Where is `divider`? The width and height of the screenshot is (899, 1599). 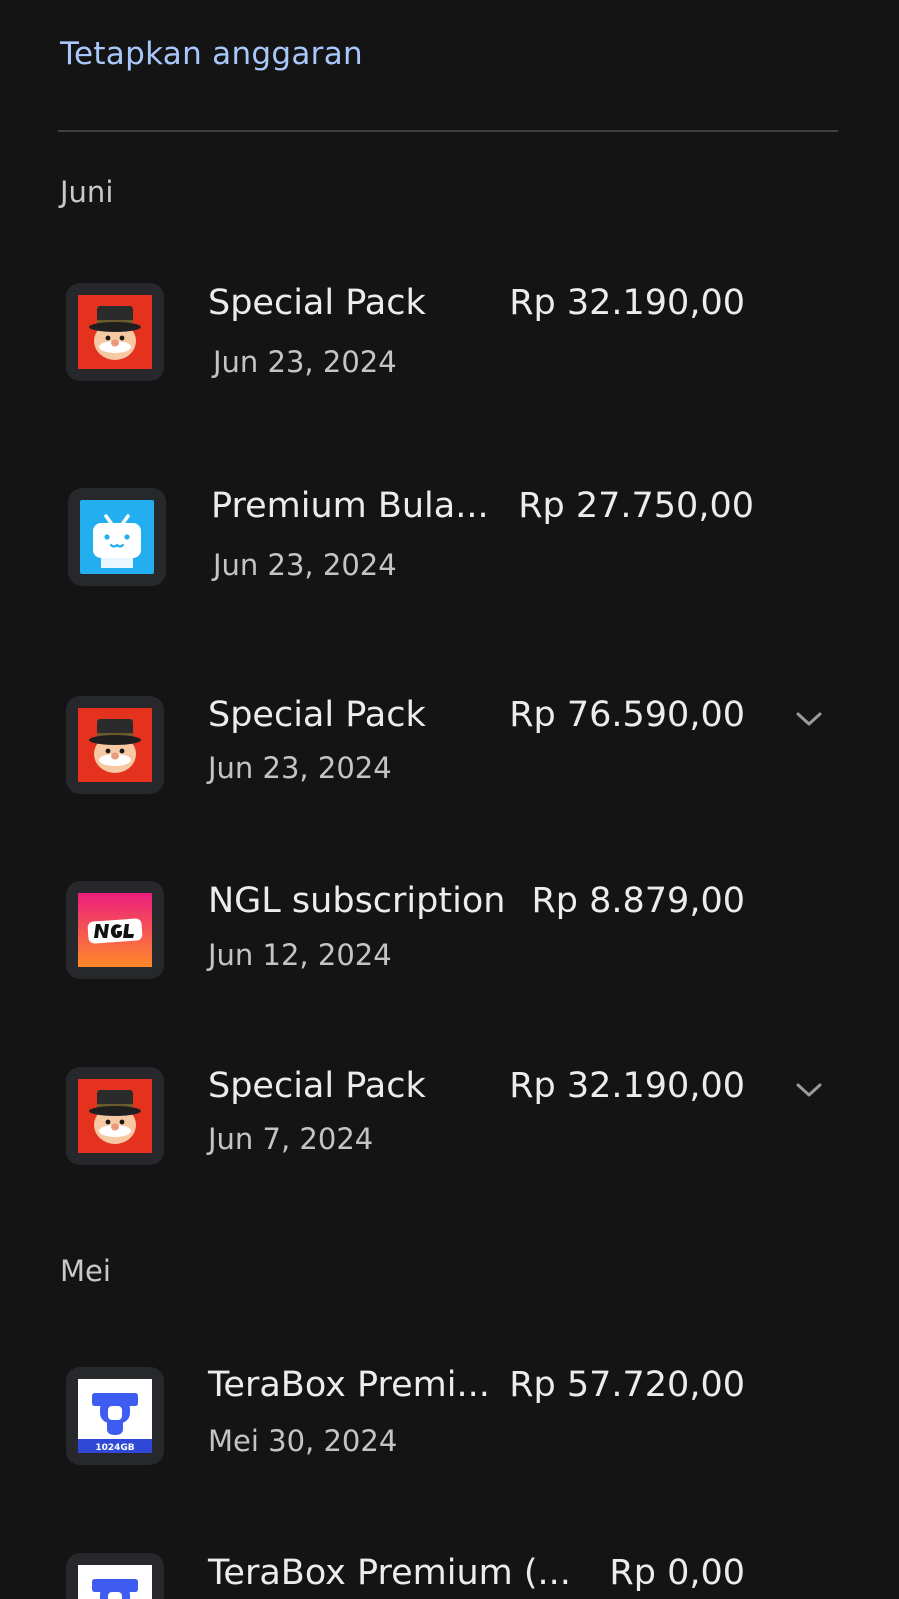
divider is located at coordinates (448, 131).